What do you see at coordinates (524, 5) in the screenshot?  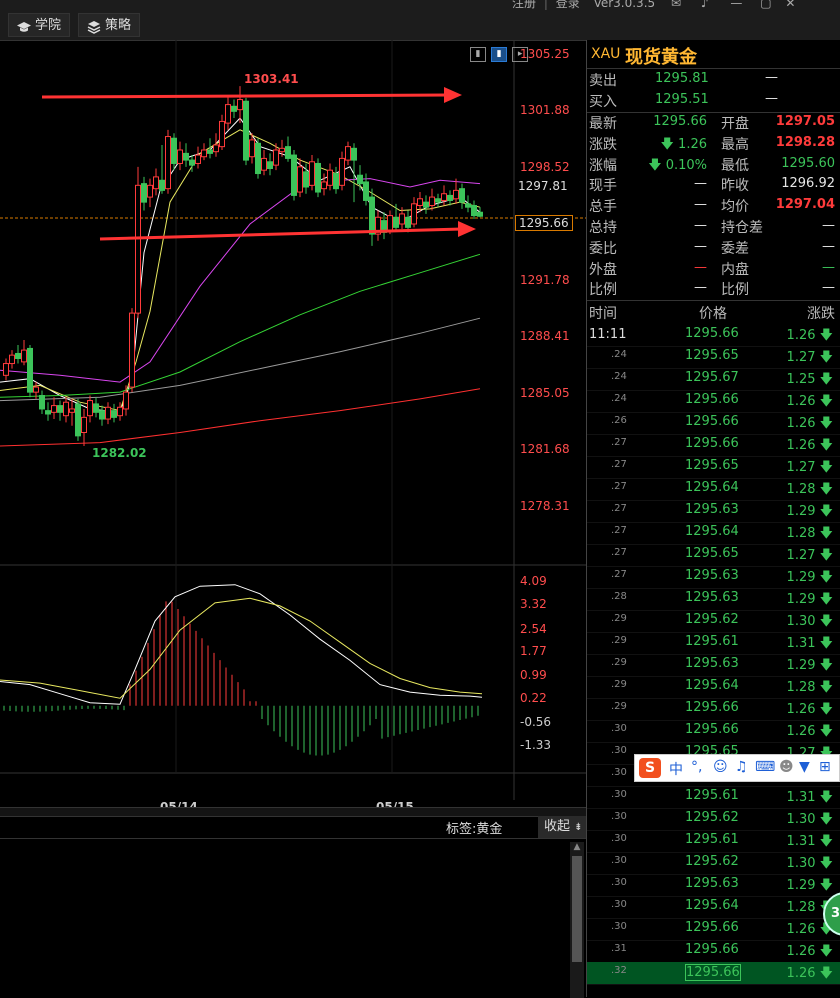 I see `register-link: 注册` at bounding box center [524, 5].